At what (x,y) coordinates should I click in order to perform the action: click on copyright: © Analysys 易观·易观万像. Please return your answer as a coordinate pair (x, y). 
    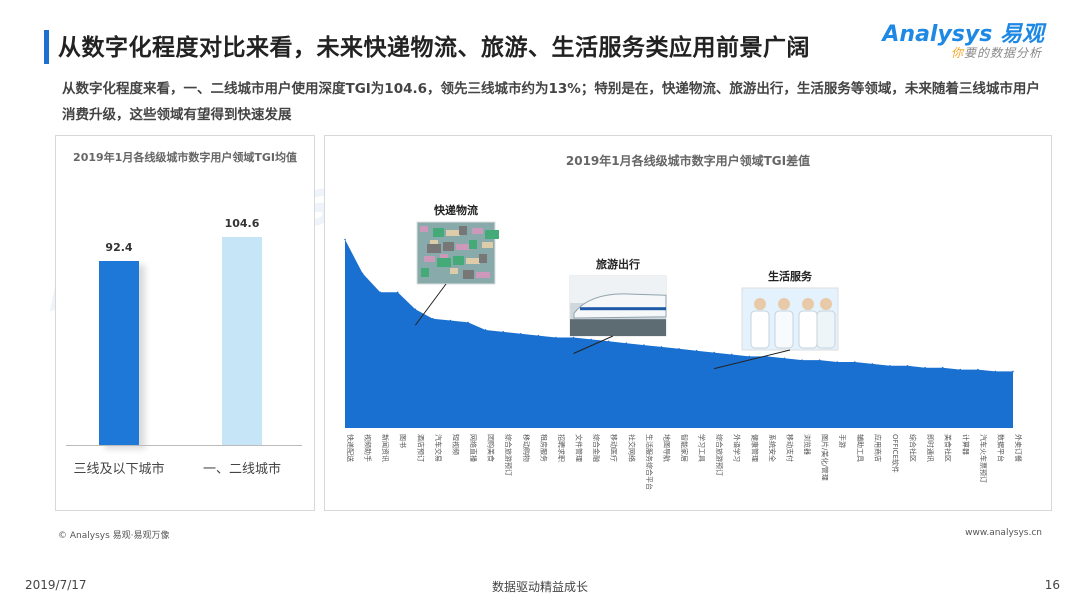
    Looking at the image, I should click on (114, 536).